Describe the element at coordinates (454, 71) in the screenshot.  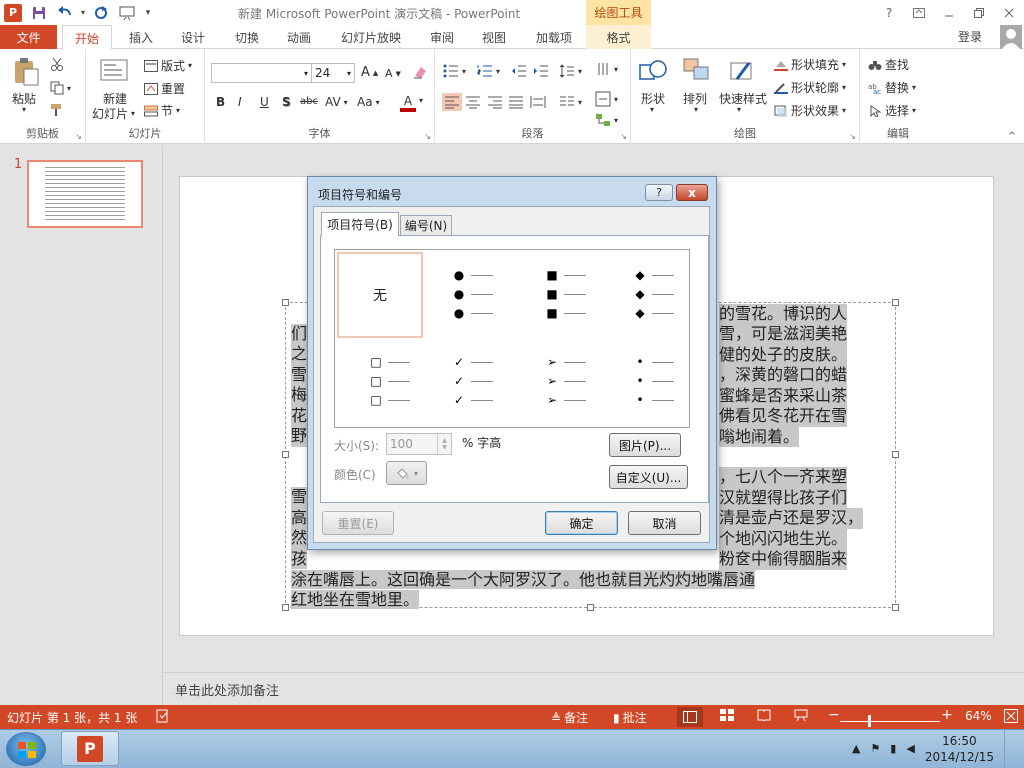
I see `bullets-icon: ▾` at that location.